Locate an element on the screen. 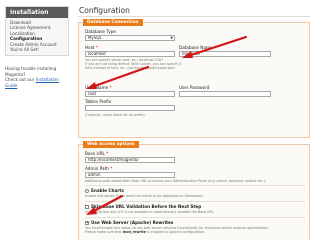 This screenshot has height=240, width=320. admin-path-input: admin is located at coordinates (130, 175).